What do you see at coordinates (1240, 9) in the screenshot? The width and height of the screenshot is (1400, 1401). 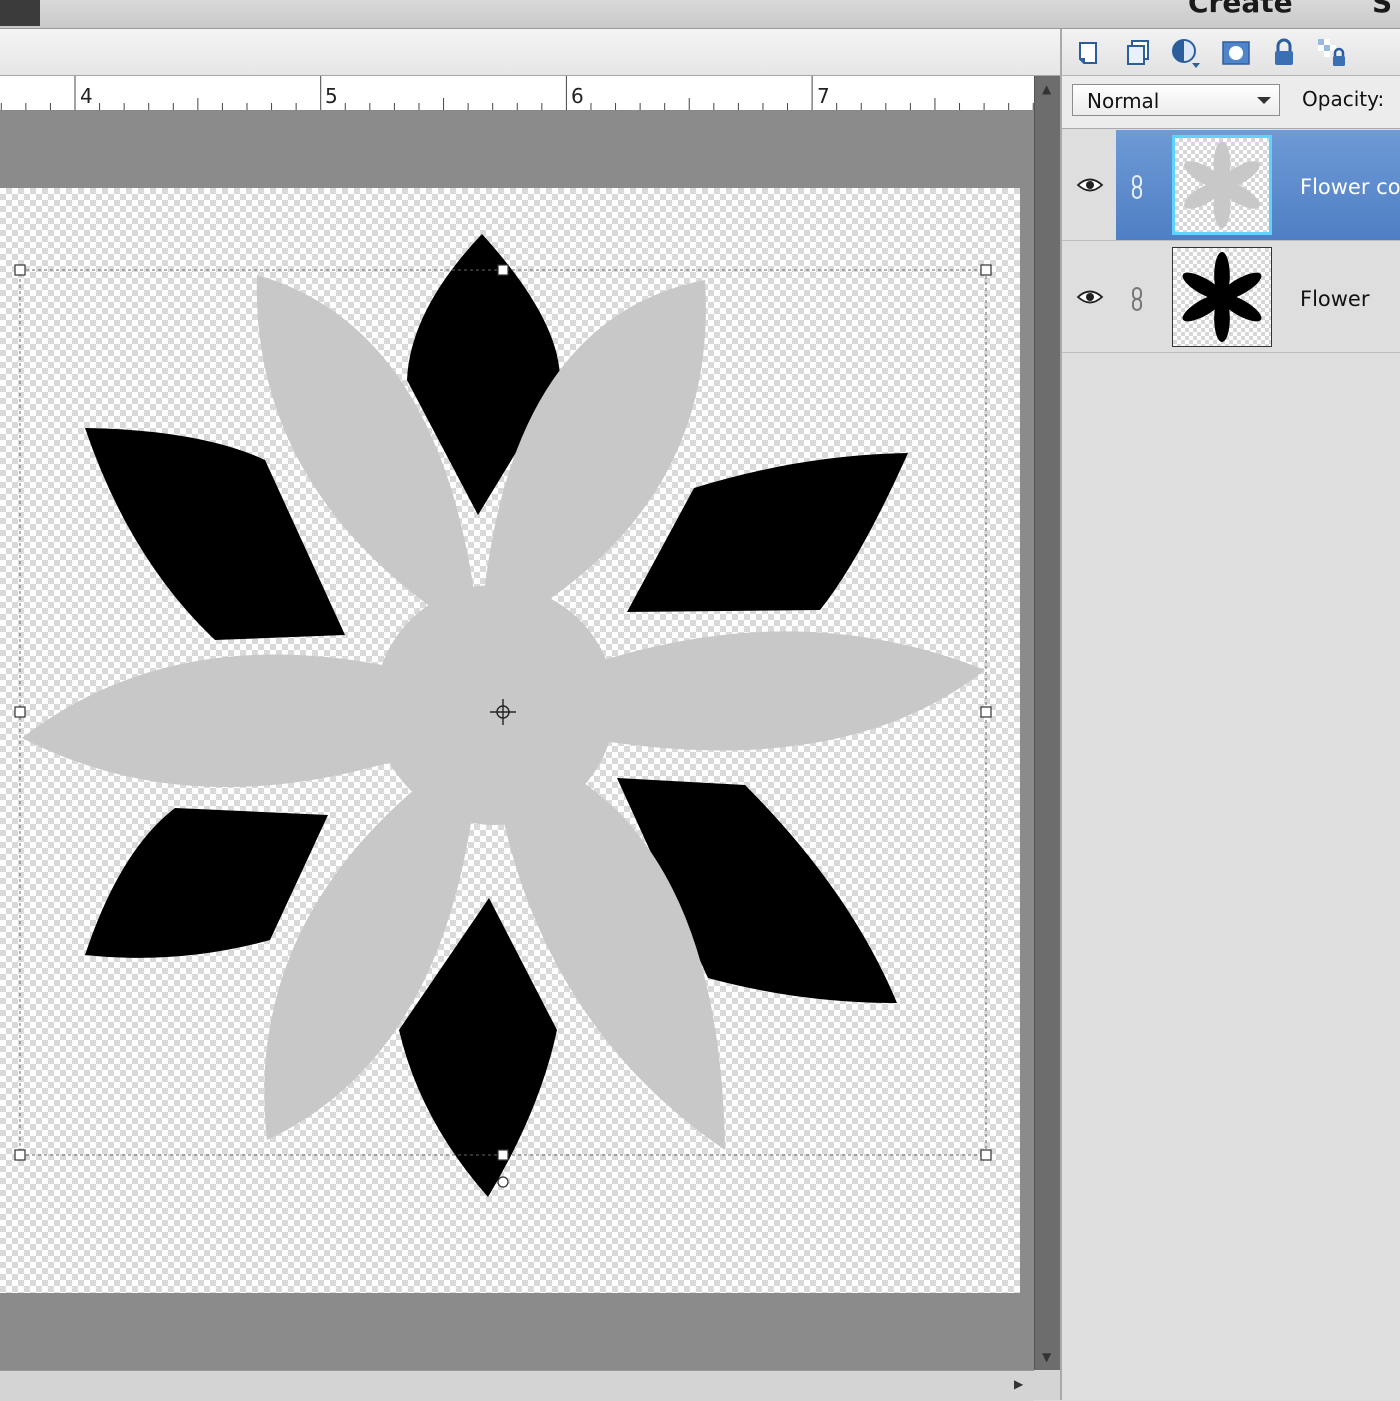 I see `create-mode-button: Create` at bounding box center [1240, 9].